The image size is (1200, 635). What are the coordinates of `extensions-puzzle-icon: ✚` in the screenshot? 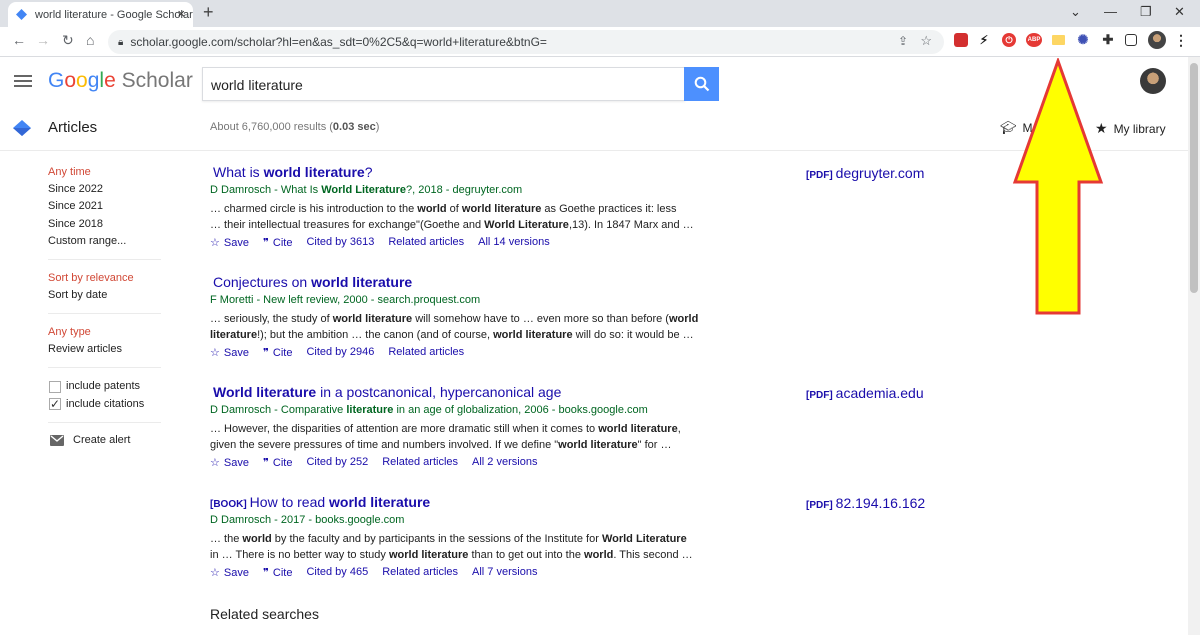 It's located at (1108, 39).